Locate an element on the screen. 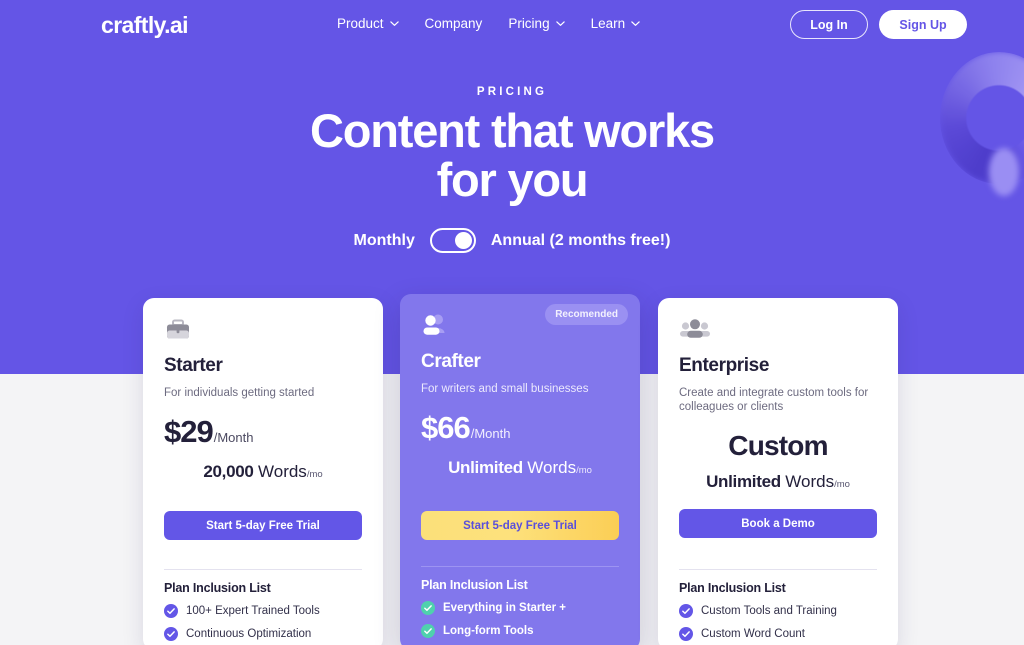 This screenshot has width=1024, height=645. group-people-icon is located at coordinates (778, 331).